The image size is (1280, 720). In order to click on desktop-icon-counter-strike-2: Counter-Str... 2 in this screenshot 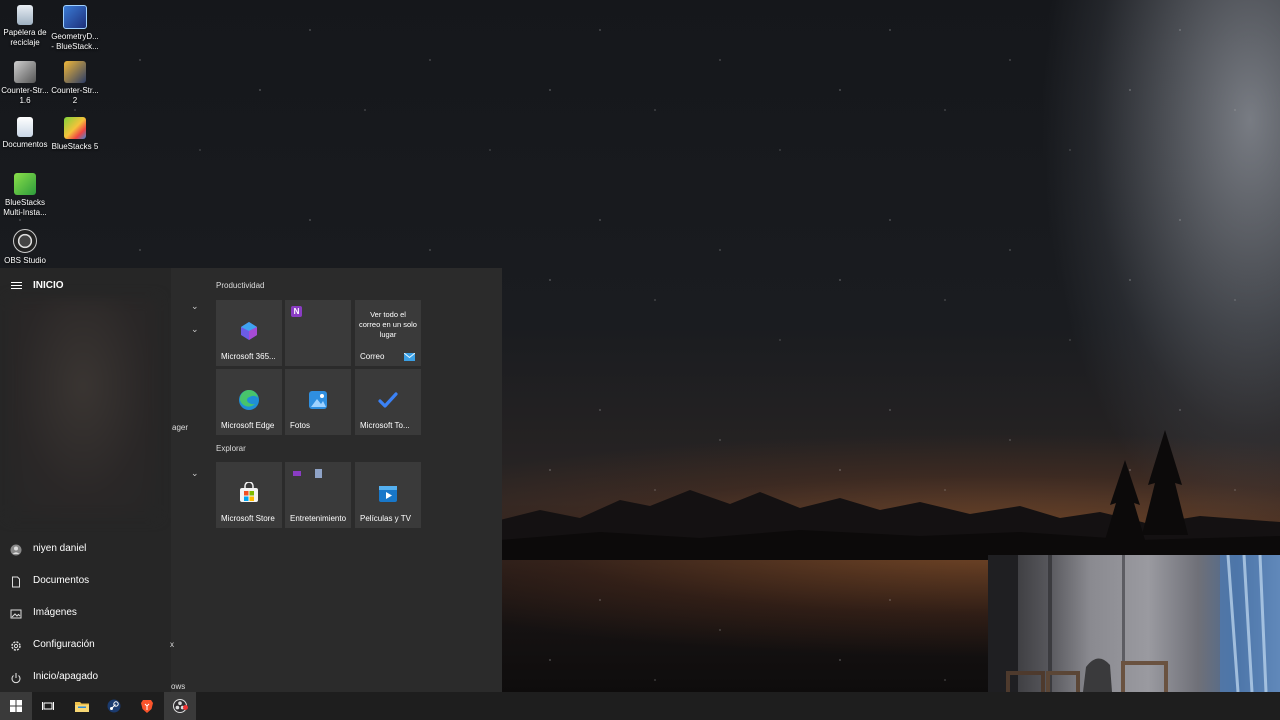, I will do `click(75, 83)`.